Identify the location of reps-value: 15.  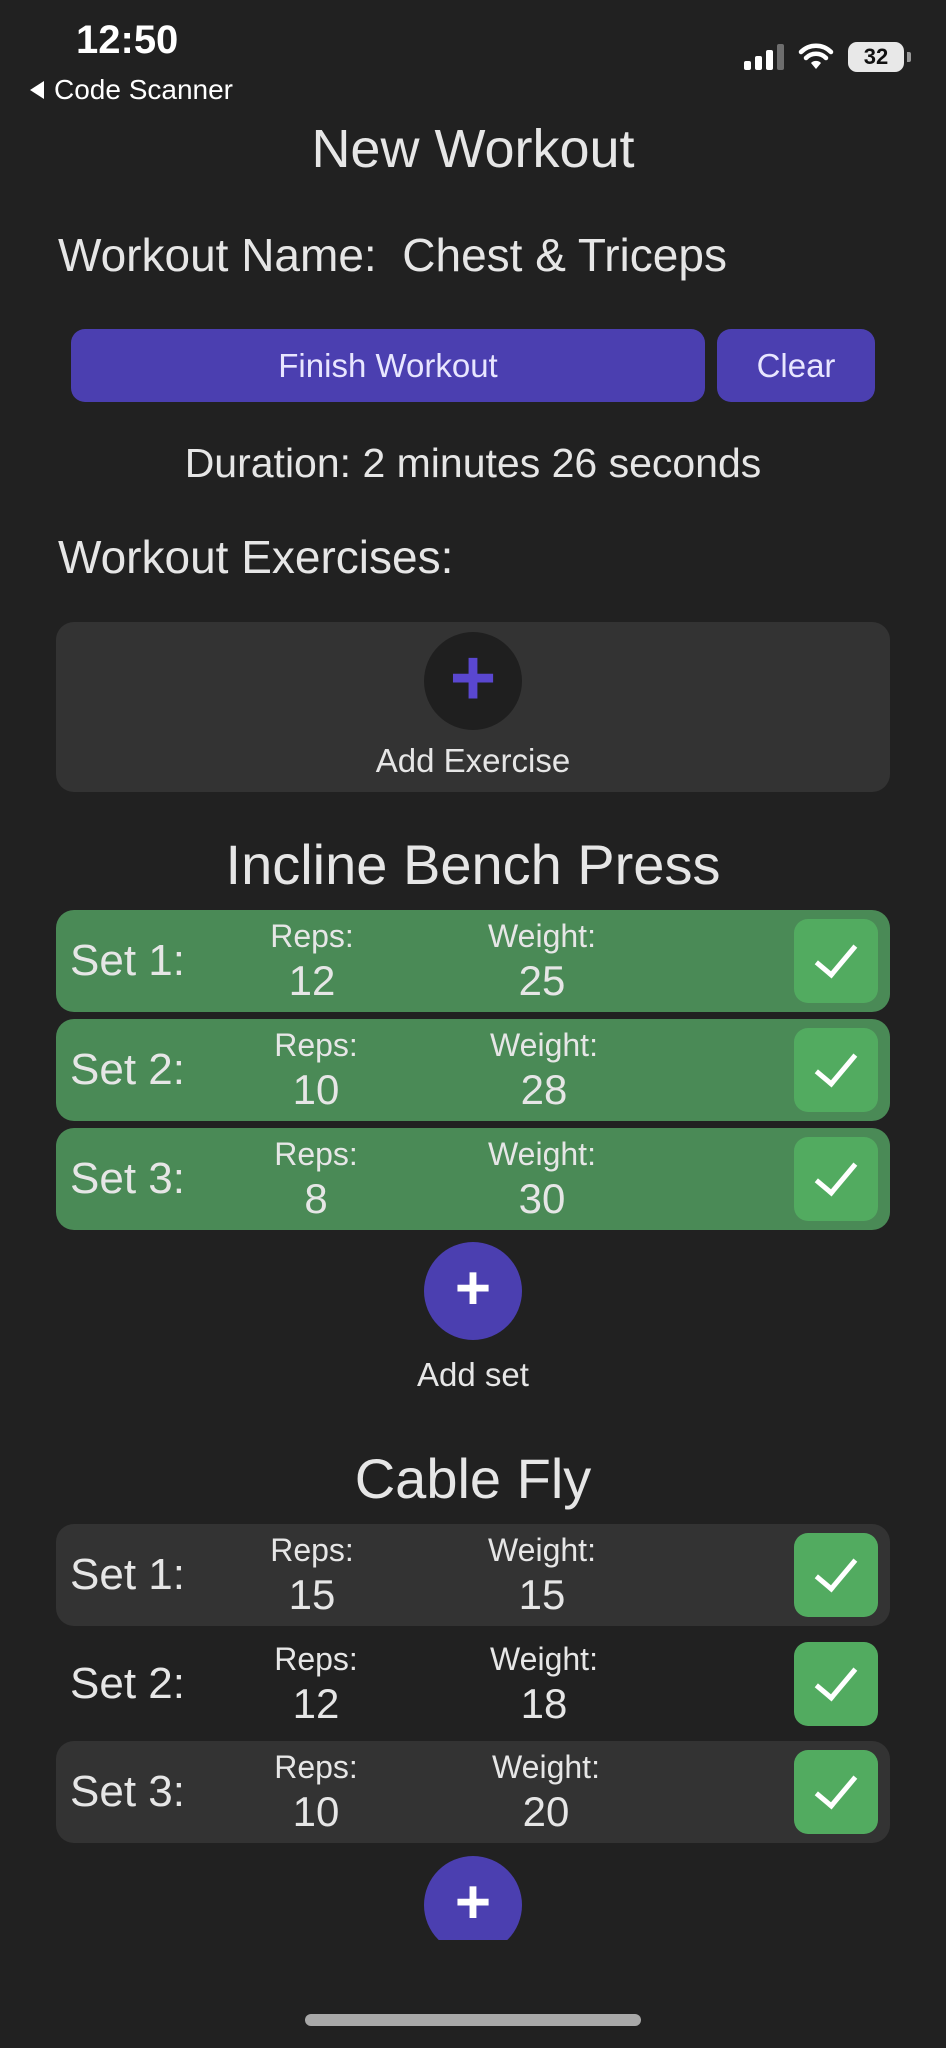
(312, 1595).